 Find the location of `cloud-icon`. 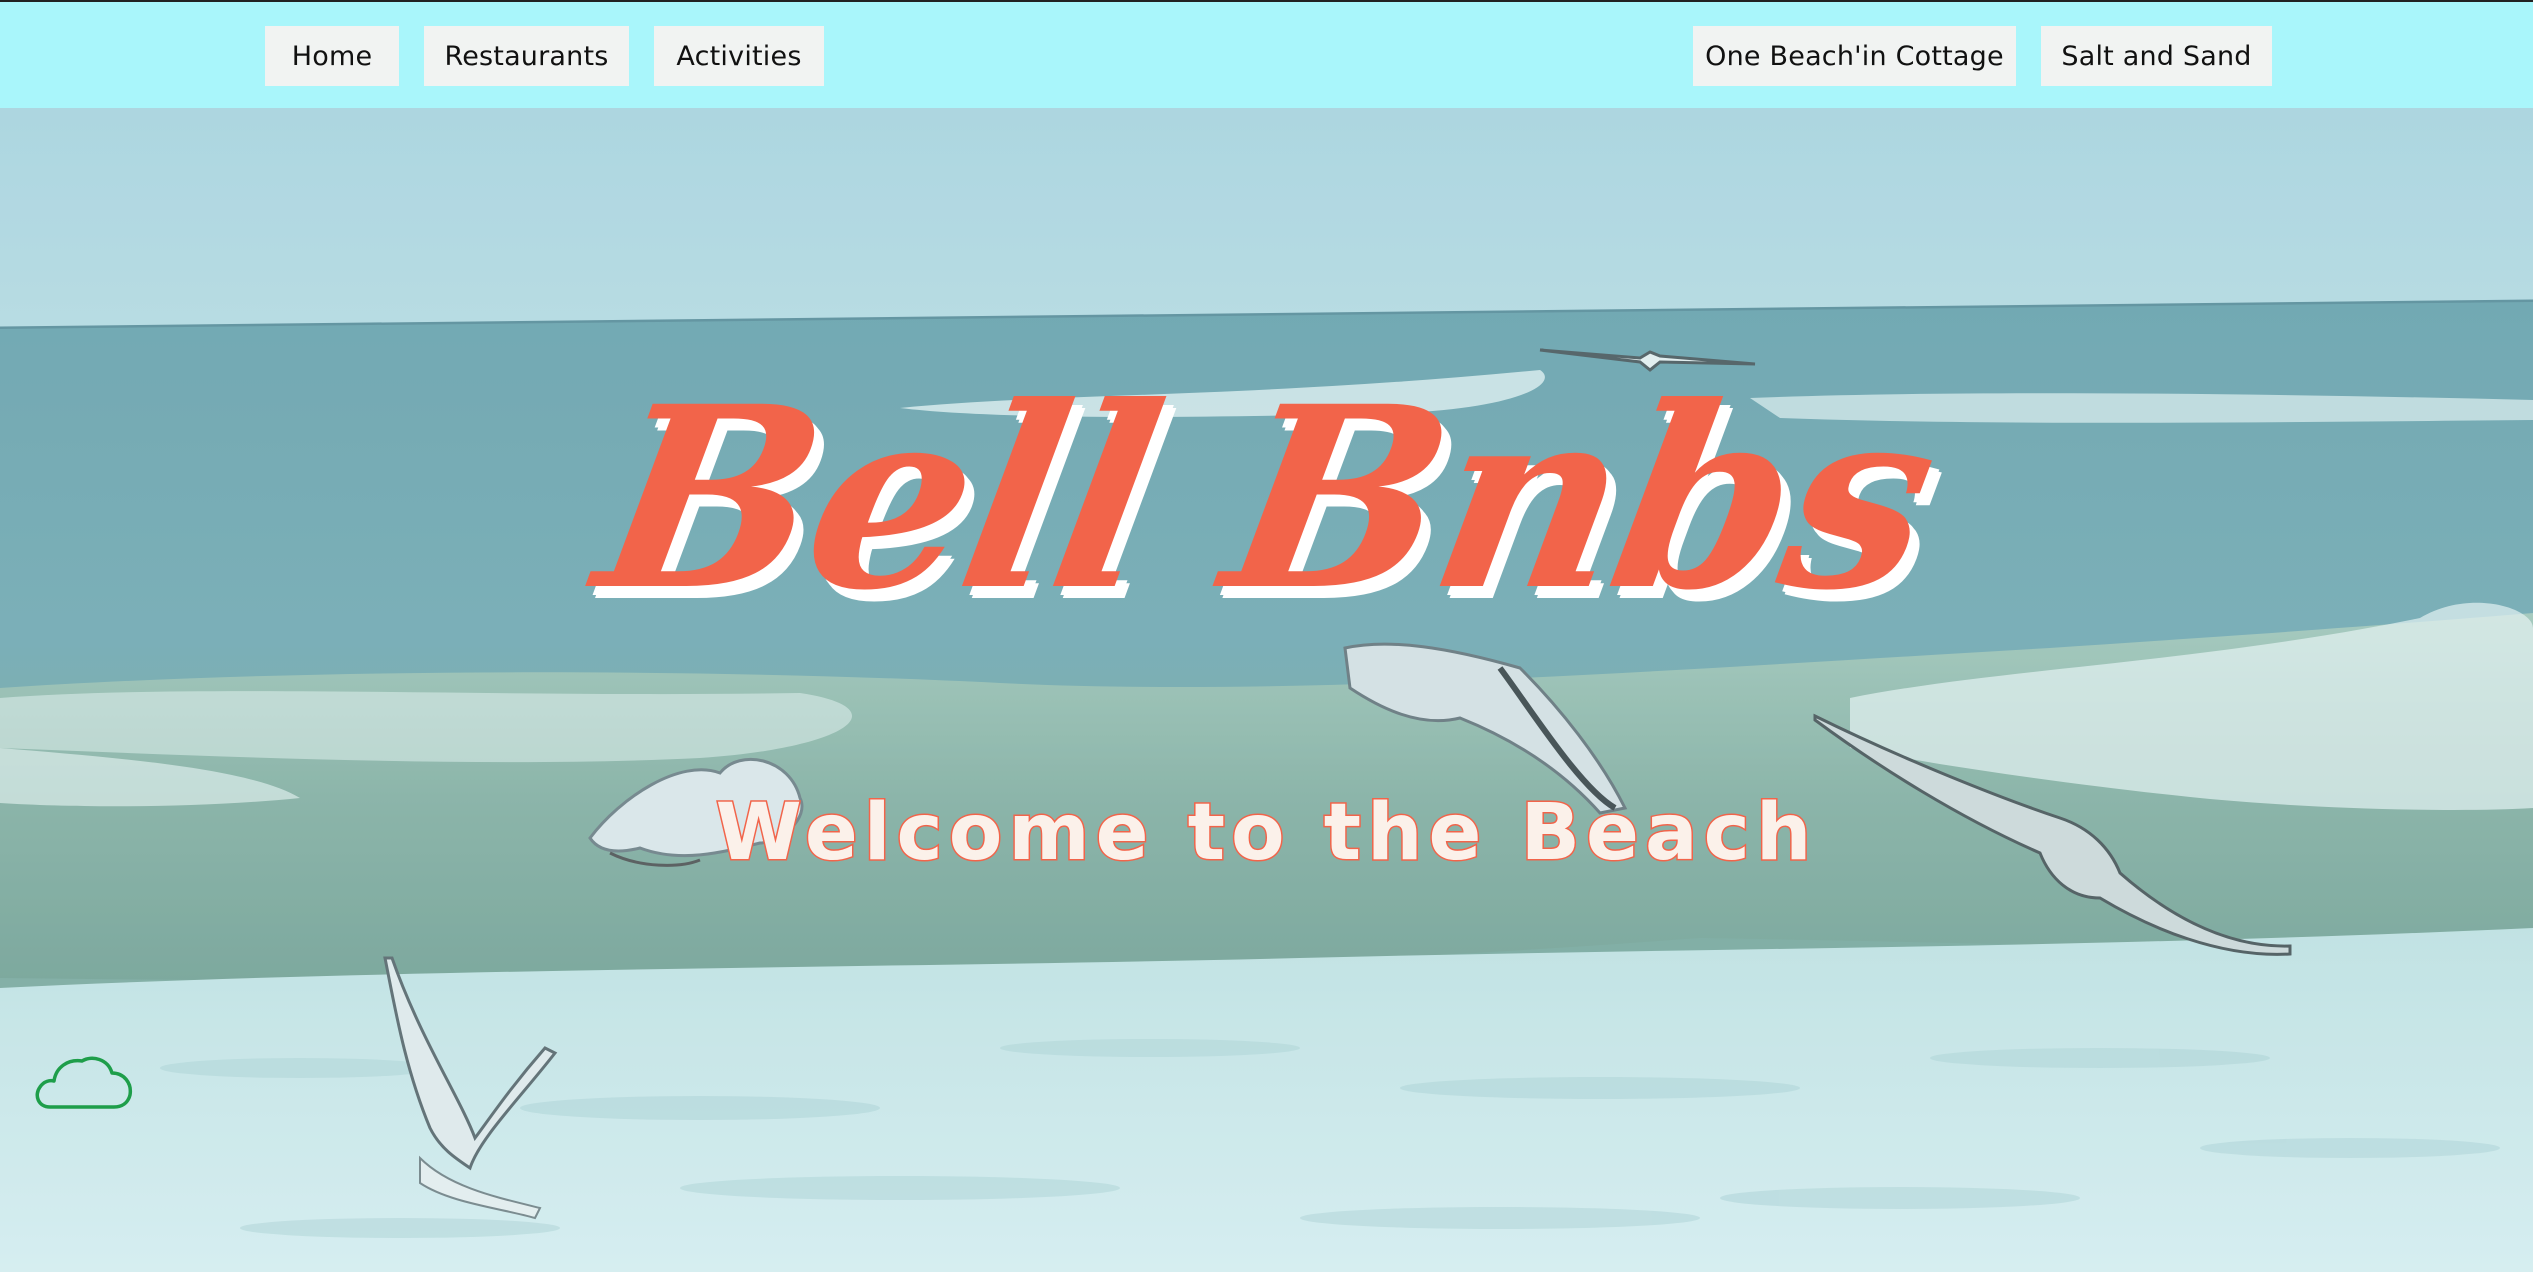

cloud-icon is located at coordinates (83, 1081).